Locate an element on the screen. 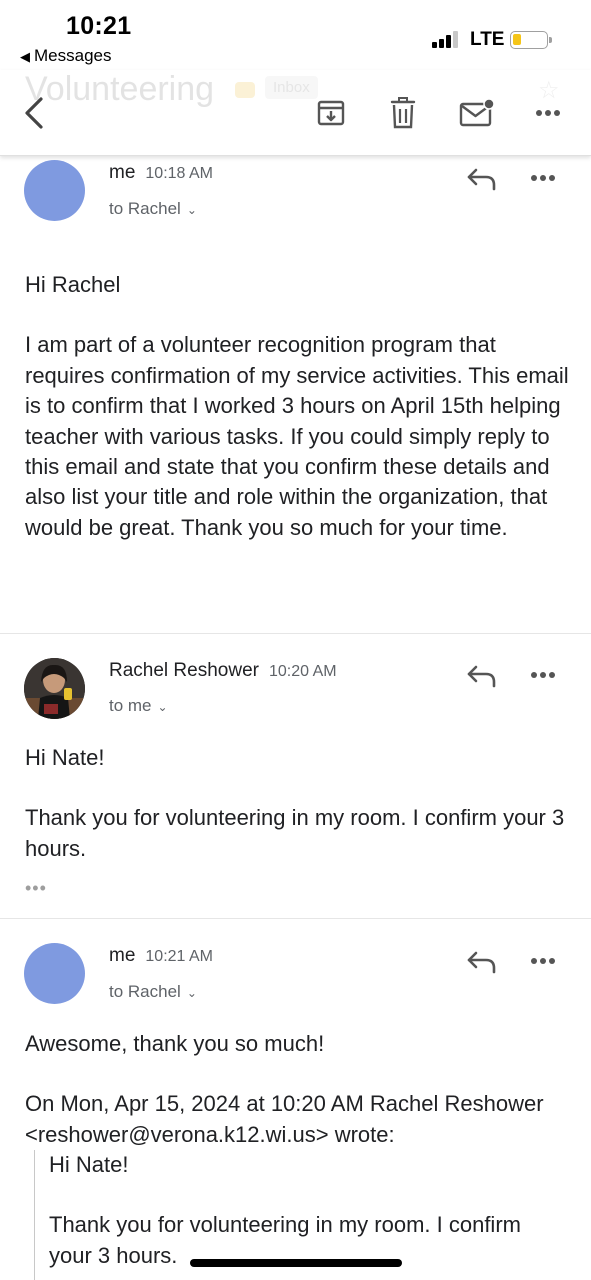 The height and width of the screenshot is (1280, 591). back-button is located at coordinates (34, 113).